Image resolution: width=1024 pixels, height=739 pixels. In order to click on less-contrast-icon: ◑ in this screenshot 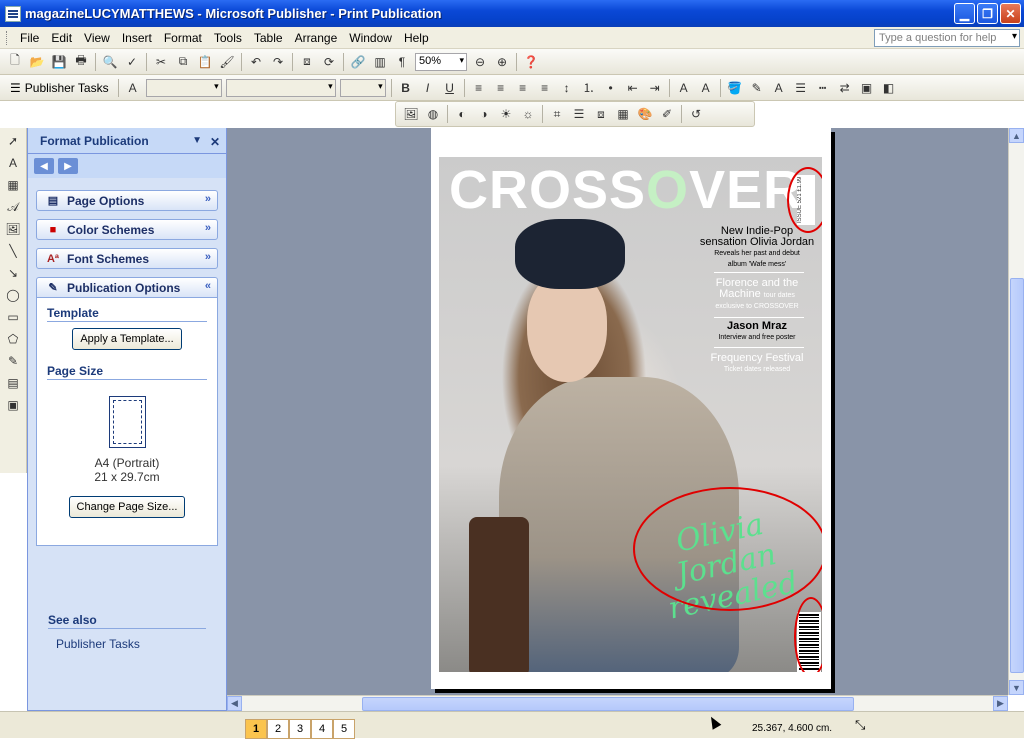, I will do `click(484, 114)`.